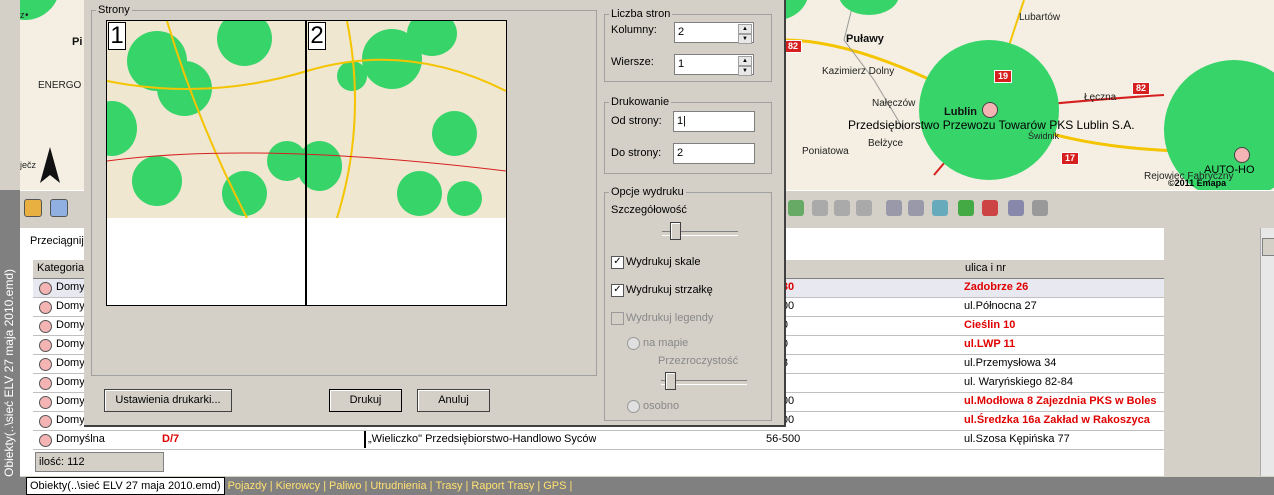  Describe the element at coordinates (649, 210) in the screenshot. I see `szczegolowosc-label: Szczegółowość` at that location.